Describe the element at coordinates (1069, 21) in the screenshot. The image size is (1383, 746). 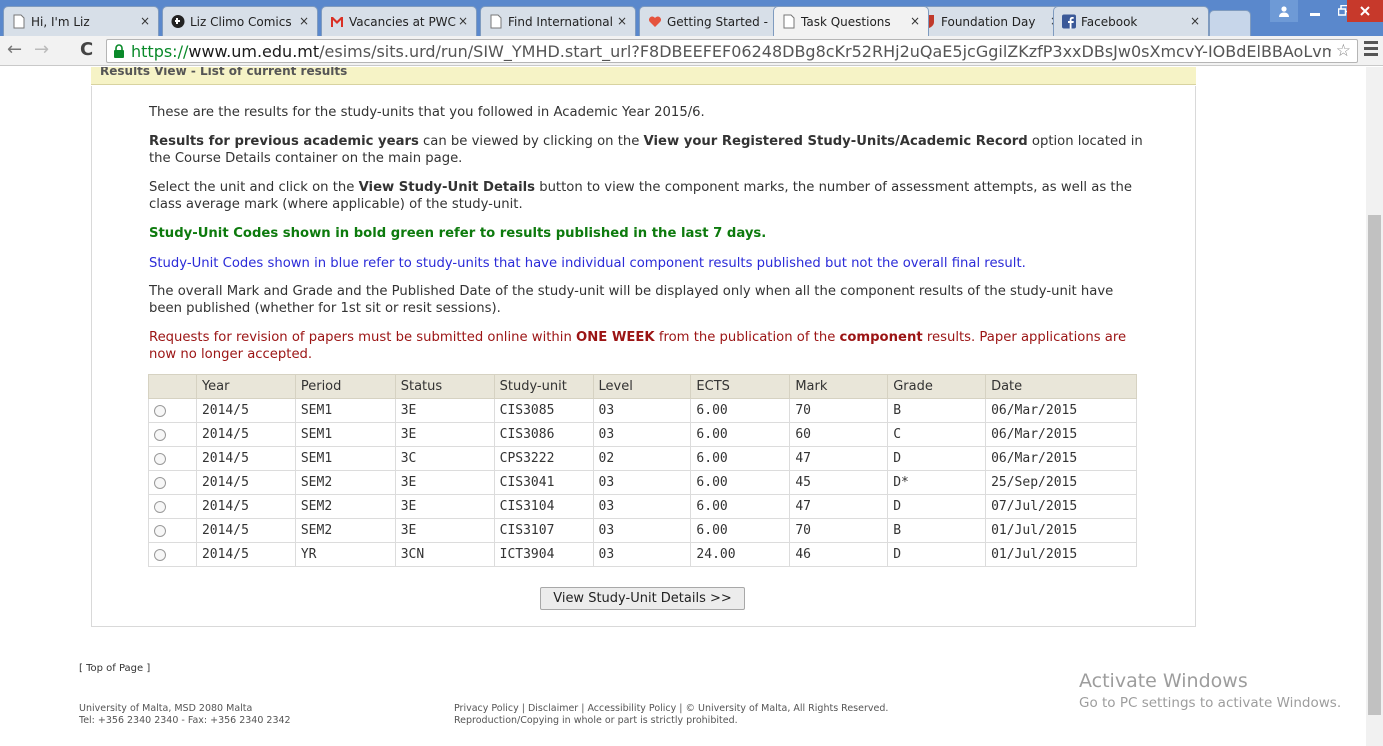
I see `facebook-icon` at that location.